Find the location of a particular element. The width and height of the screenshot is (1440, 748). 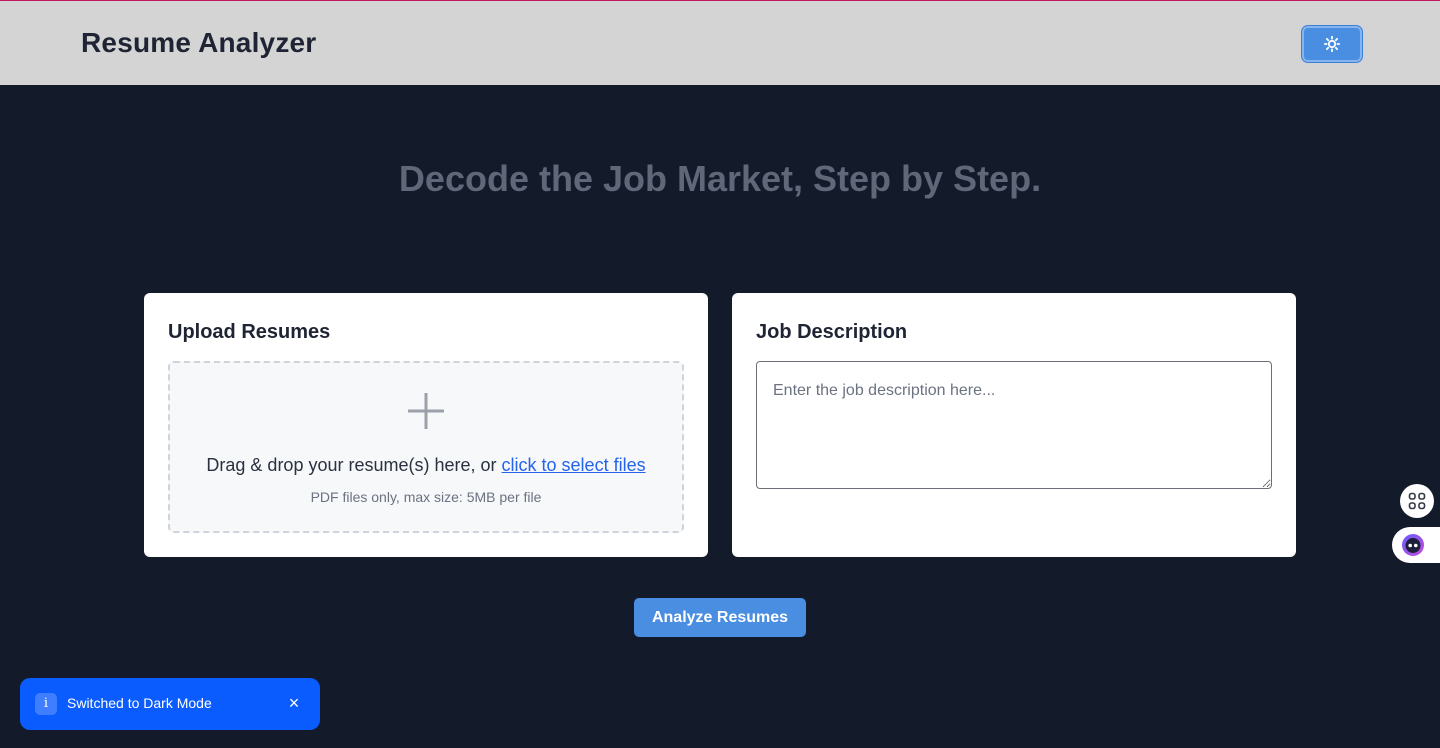

grid-apps-icon is located at coordinates (1417, 501).